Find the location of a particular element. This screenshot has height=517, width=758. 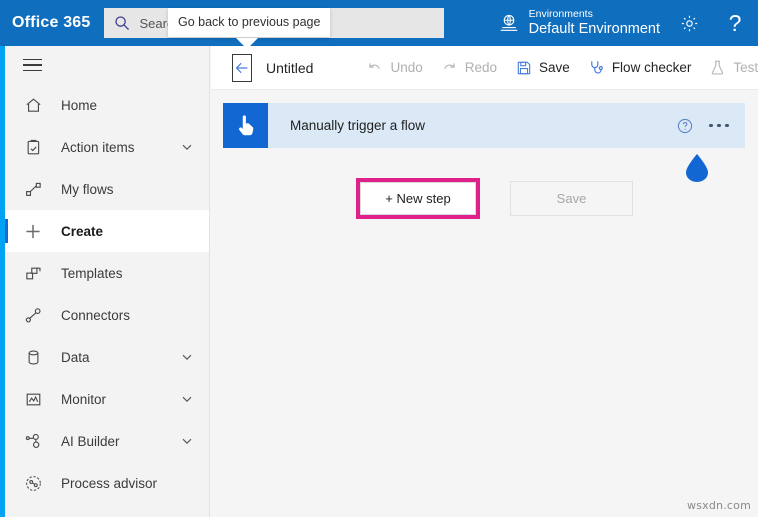

flow-title: Untitled is located at coordinates (289, 68).